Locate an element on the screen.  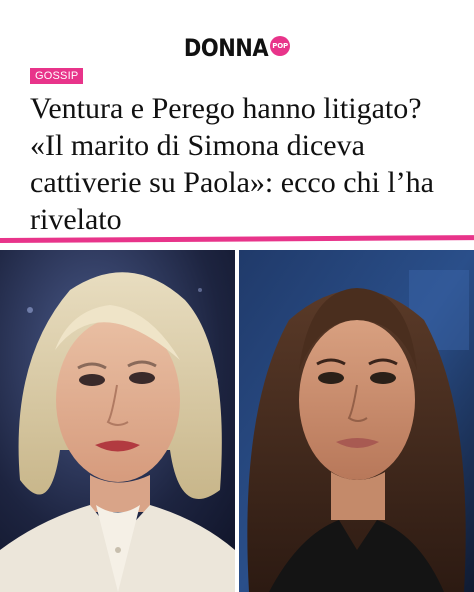
brand-logo: DONNA POP is located at coordinates (237, 48).